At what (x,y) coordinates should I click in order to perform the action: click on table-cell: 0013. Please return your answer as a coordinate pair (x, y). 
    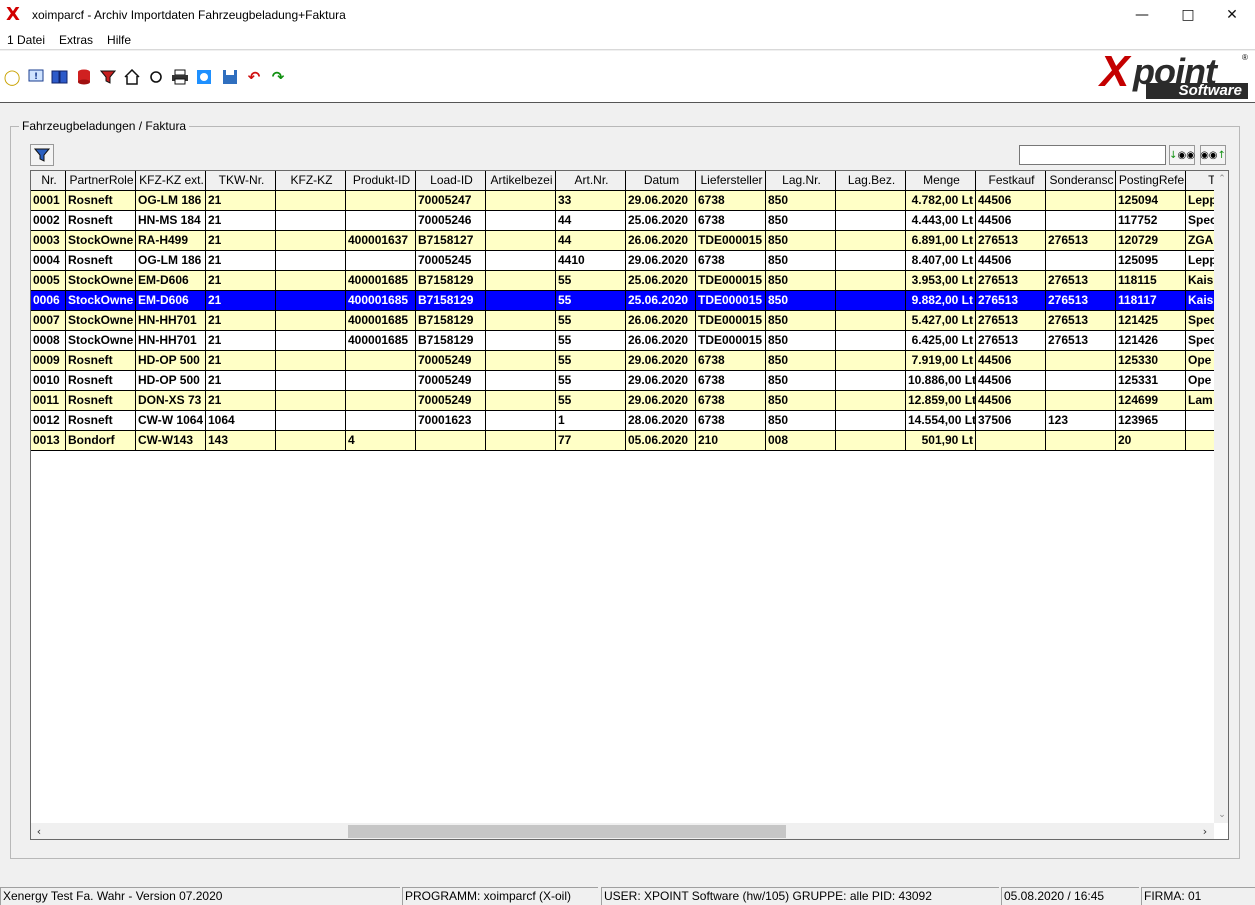
    Looking at the image, I should click on (48, 441).